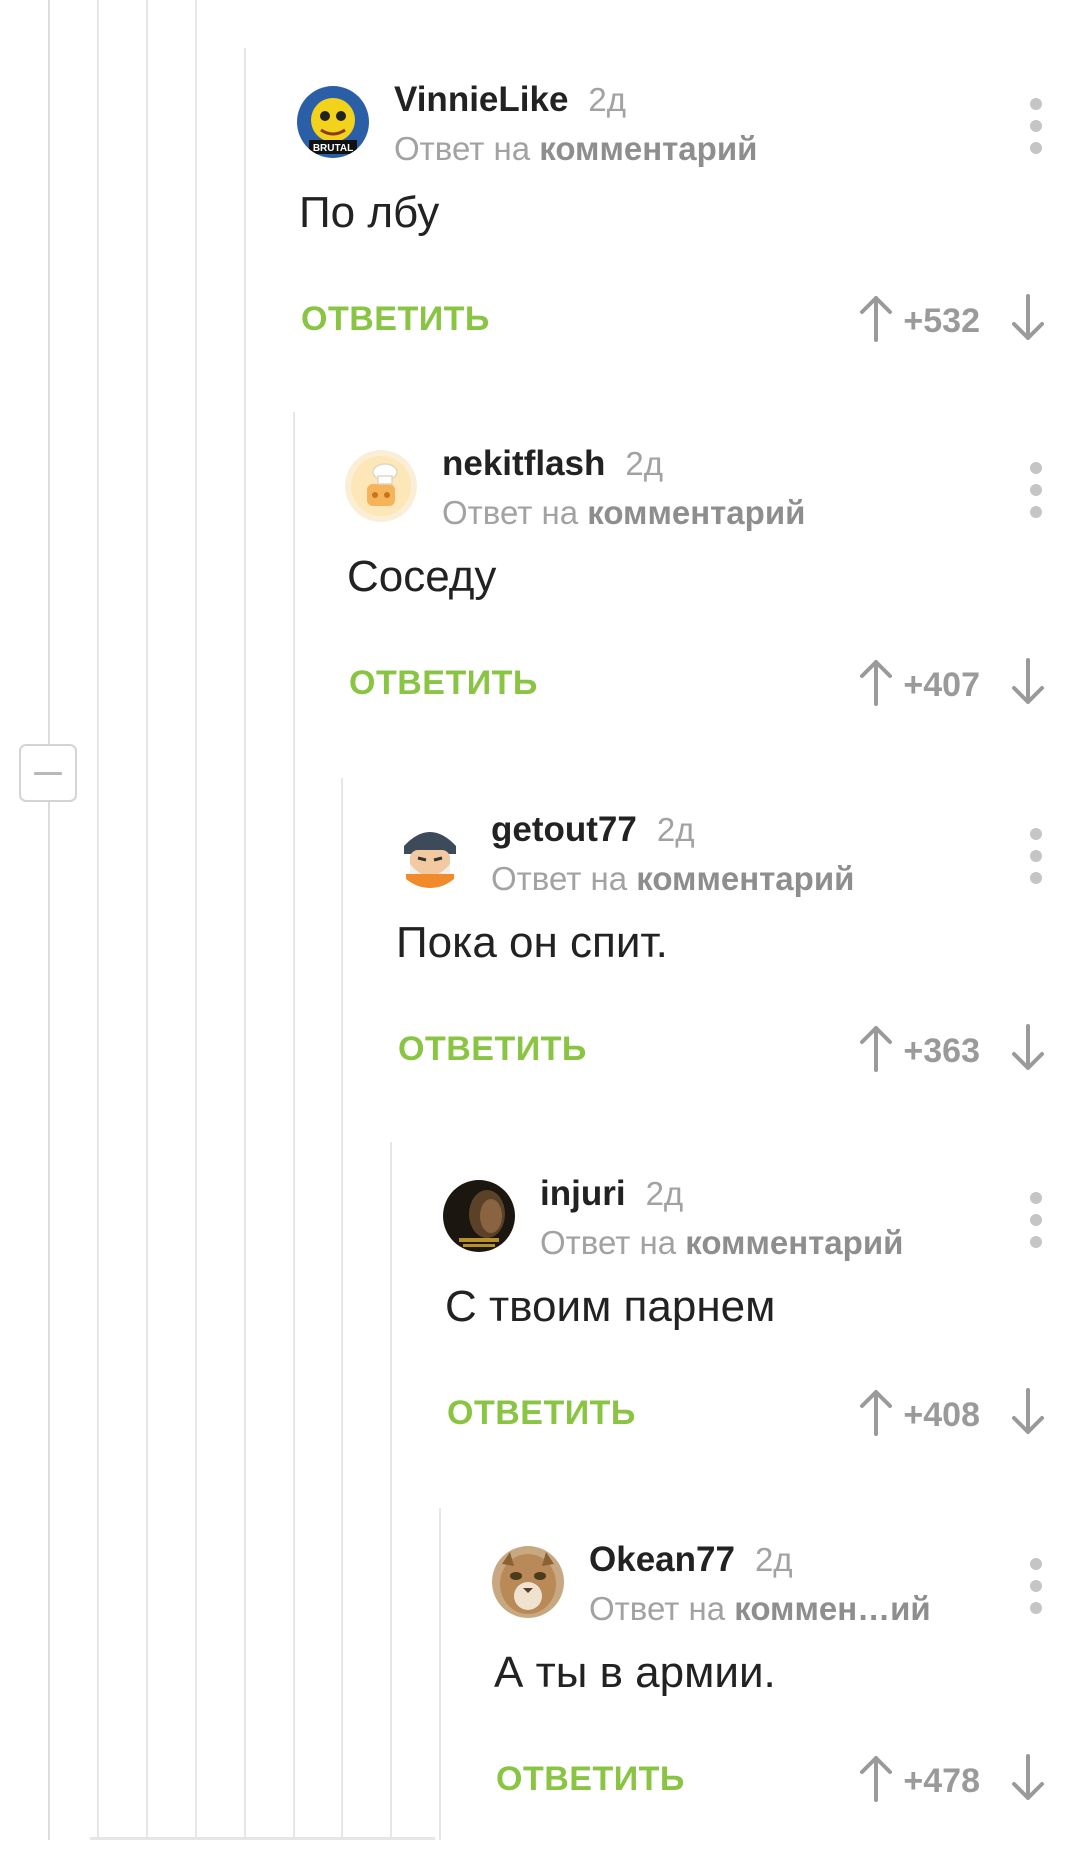  Describe the element at coordinates (941, 1415) in the screenshot. I see `score: +408` at that location.